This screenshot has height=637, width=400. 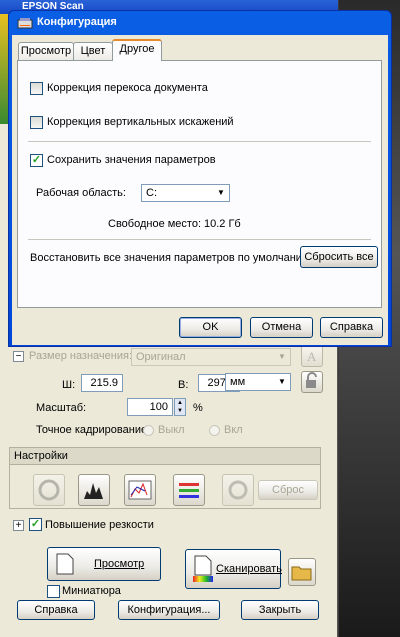 What do you see at coordinates (102, 383) in the screenshot?
I see `width-input: 215.9` at bounding box center [102, 383].